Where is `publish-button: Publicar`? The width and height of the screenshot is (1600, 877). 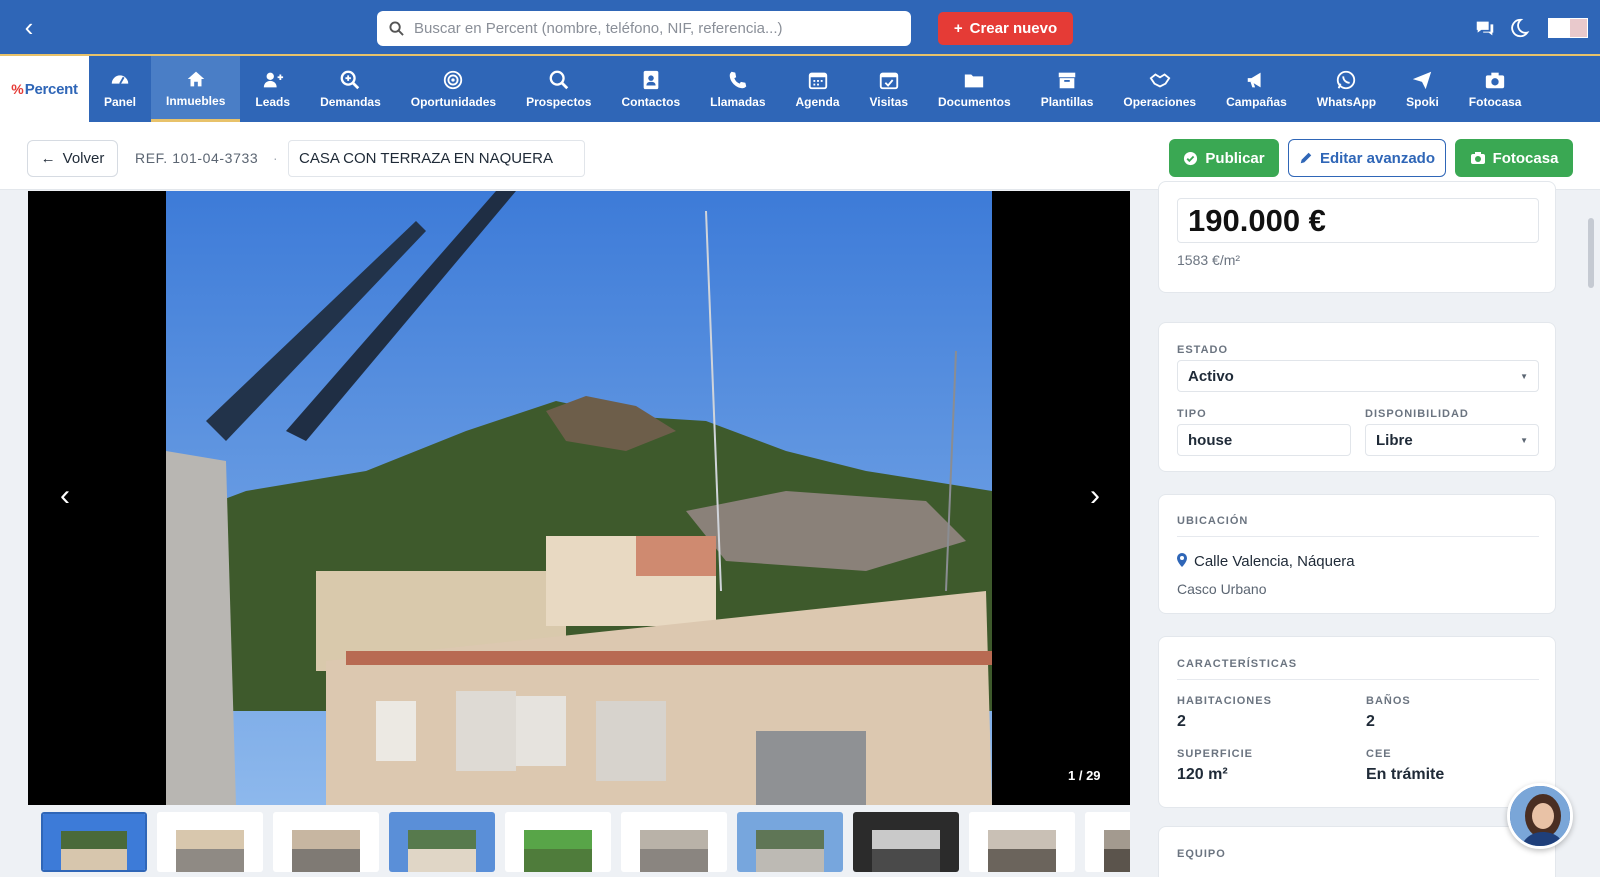
publish-button: Publicar is located at coordinates (1224, 158).